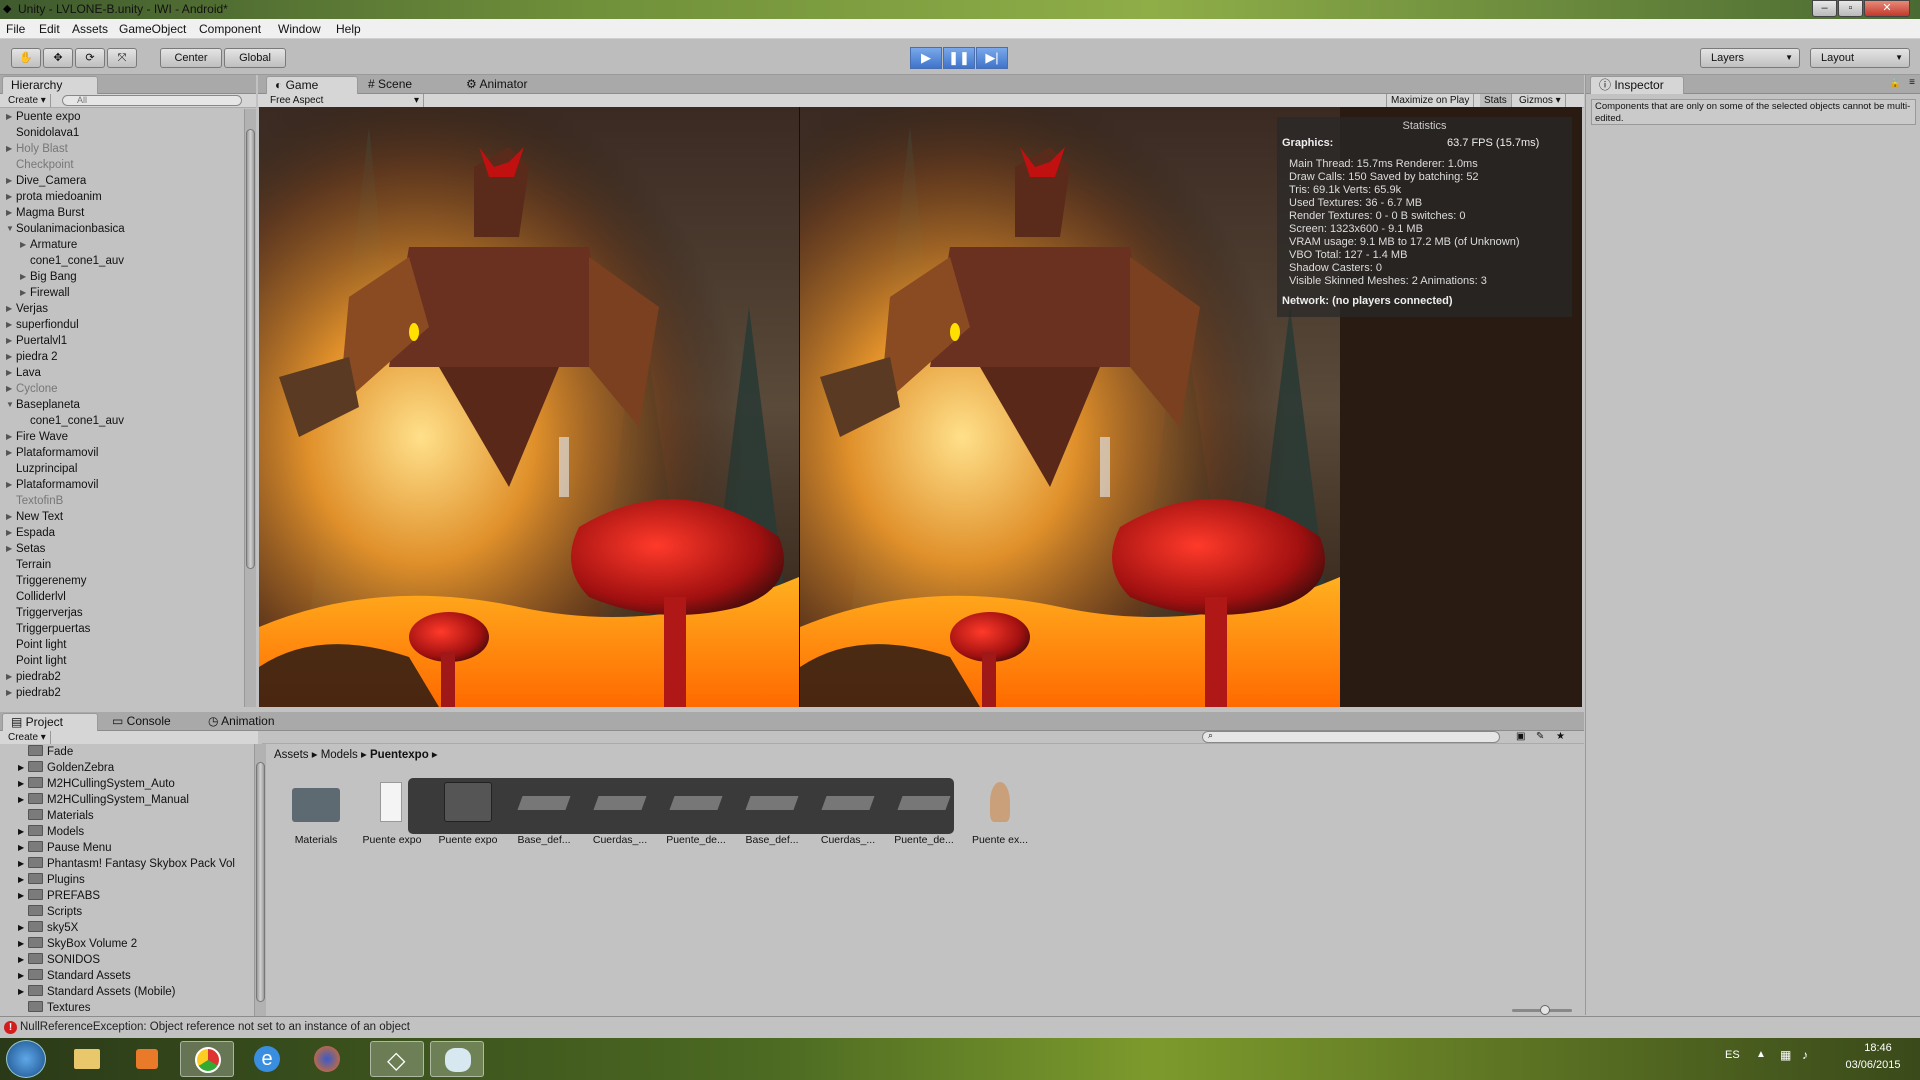 Image resolution: width=1920 pixels, height=1080 pixels. I want to click on close-button: ✕, so click(1887, 8).